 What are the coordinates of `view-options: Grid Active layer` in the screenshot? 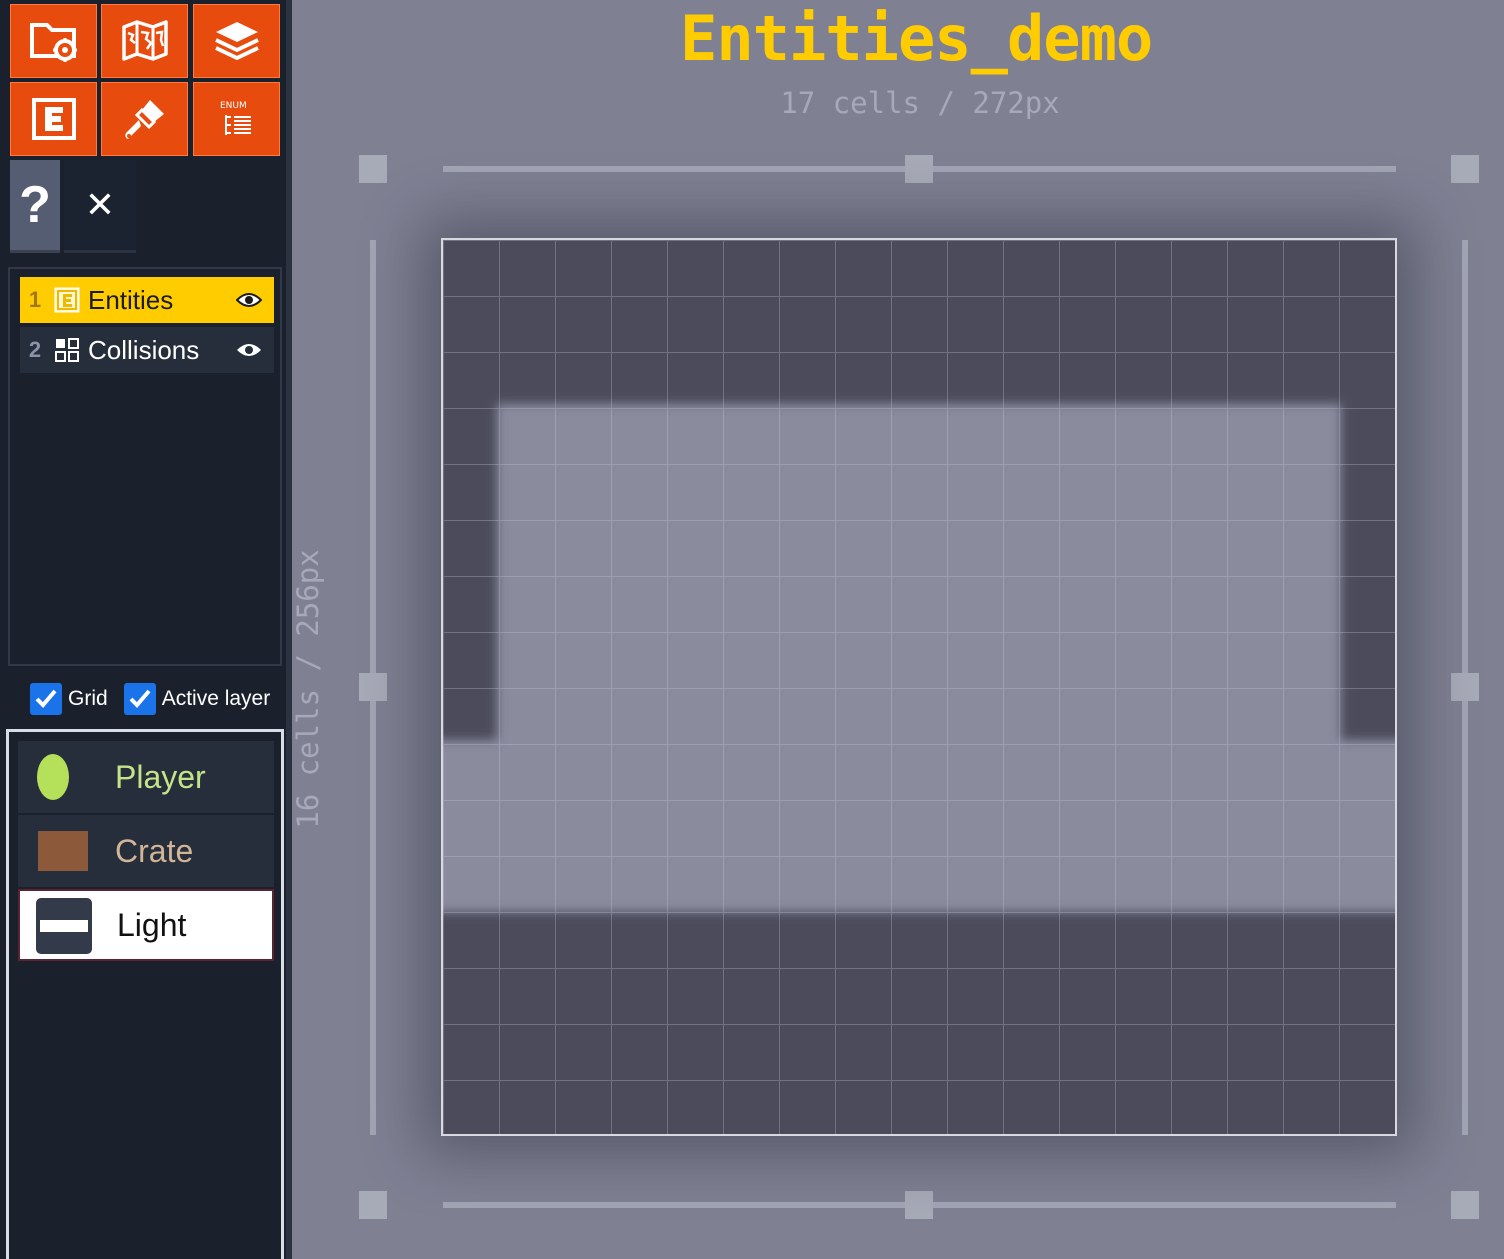 It's located at (150, 699).